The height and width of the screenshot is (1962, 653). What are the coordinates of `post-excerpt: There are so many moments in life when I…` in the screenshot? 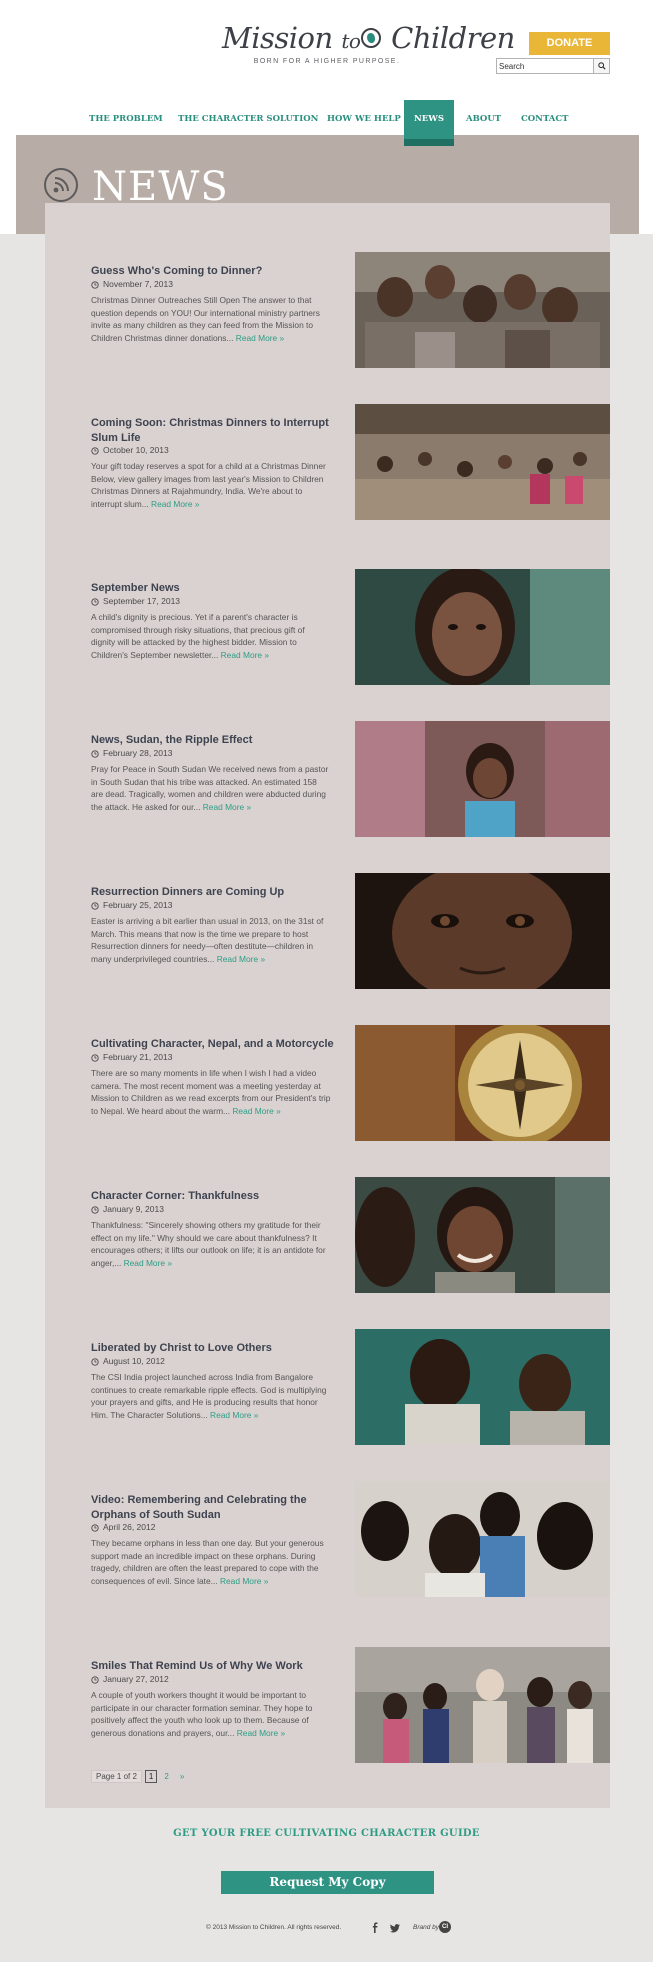 It's located at (211, 1092).